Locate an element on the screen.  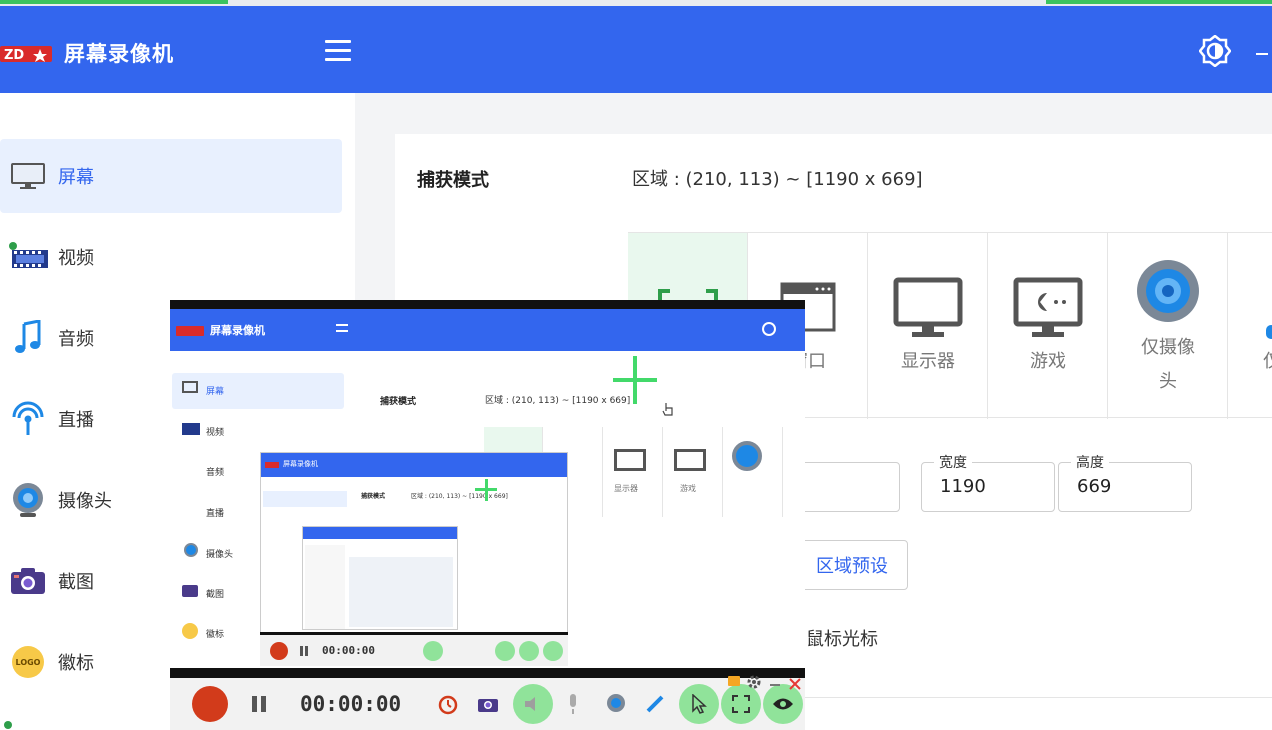
microphone-icon is located at coordinates (573, 704).